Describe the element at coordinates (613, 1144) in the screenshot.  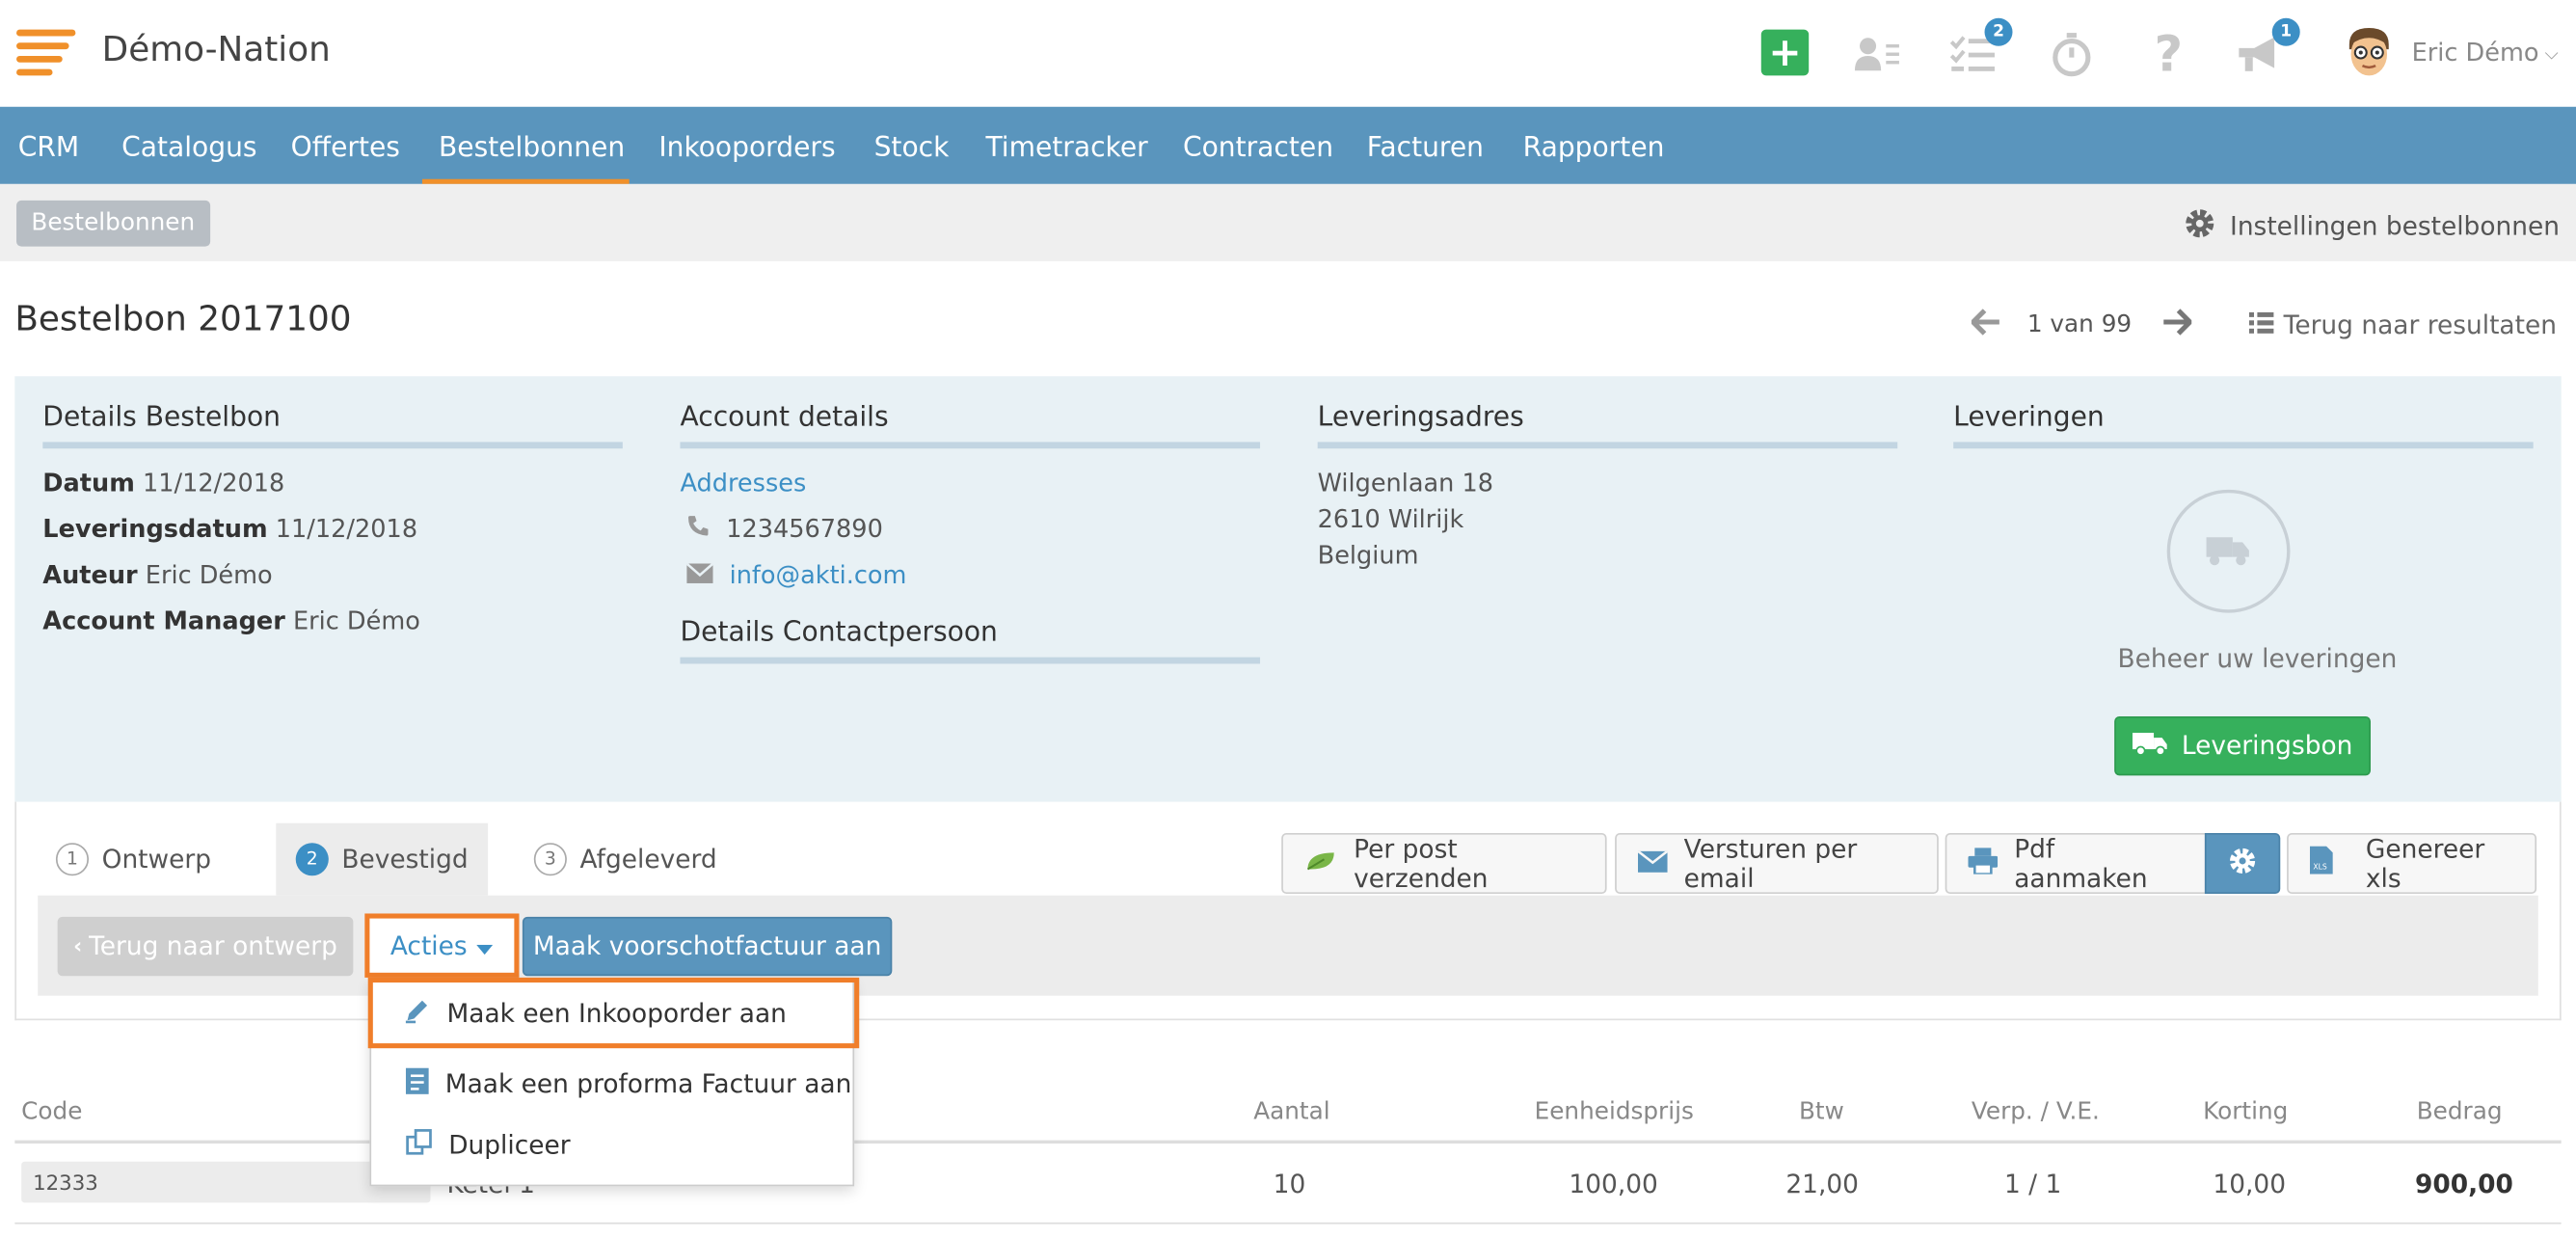
I see `menu-item-duplicate: Dupliceer` at that location.